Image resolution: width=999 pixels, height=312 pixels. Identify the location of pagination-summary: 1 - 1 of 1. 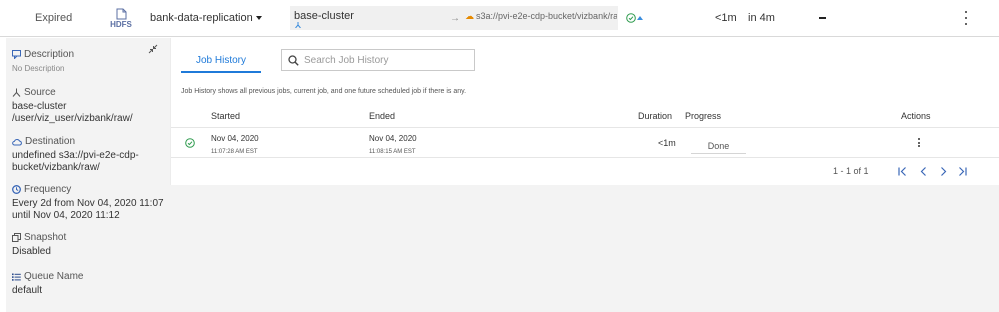
(851, 171).